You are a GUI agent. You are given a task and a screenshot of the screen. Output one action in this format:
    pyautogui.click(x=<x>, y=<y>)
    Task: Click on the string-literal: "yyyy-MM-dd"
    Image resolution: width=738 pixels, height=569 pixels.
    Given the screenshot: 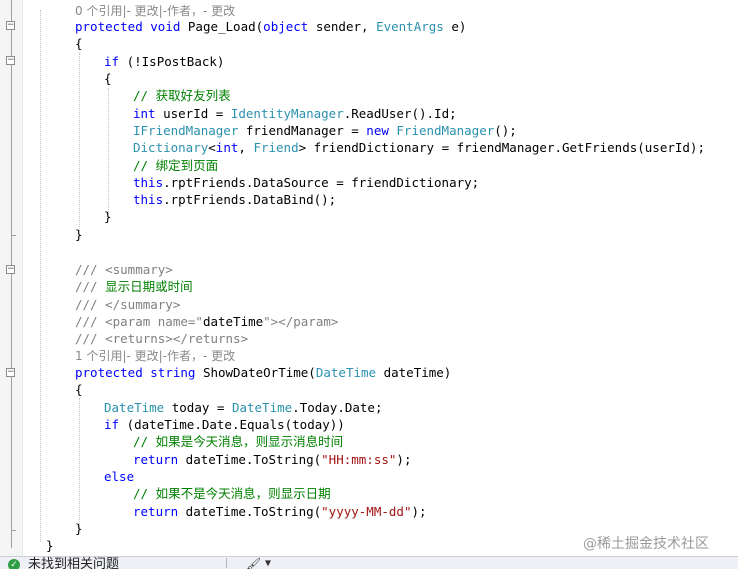 What is the action you would take?
    pyautogui.click(x=366, y=511)
    